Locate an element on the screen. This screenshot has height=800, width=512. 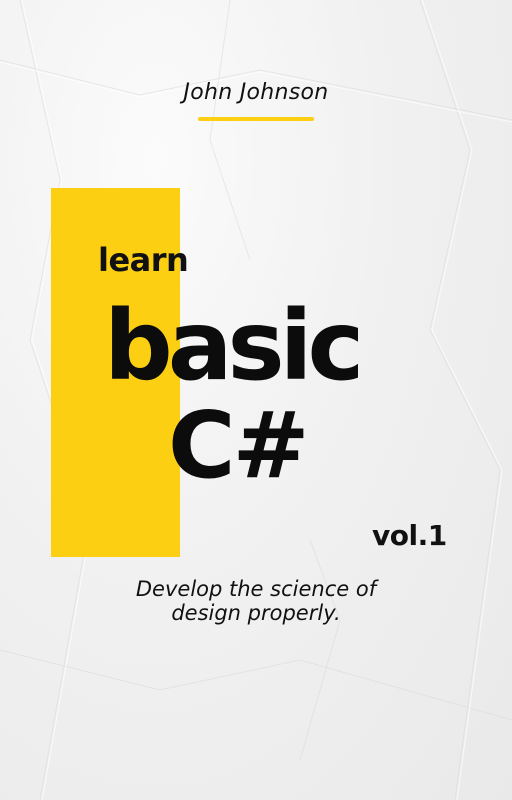
tagline-line-1: Develop the science of is located at coordinates (256, 589).